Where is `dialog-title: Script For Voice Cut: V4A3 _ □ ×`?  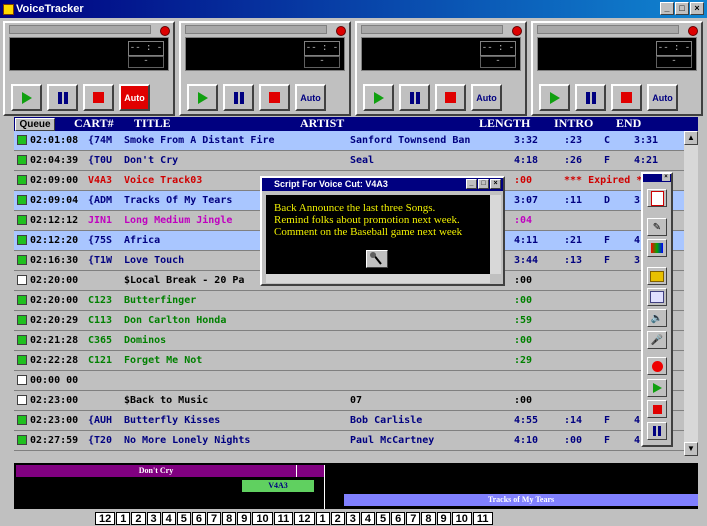
dialog-title: Script For Voice Cut: V4A3 _ □ × is located at coordinates (382, 184).